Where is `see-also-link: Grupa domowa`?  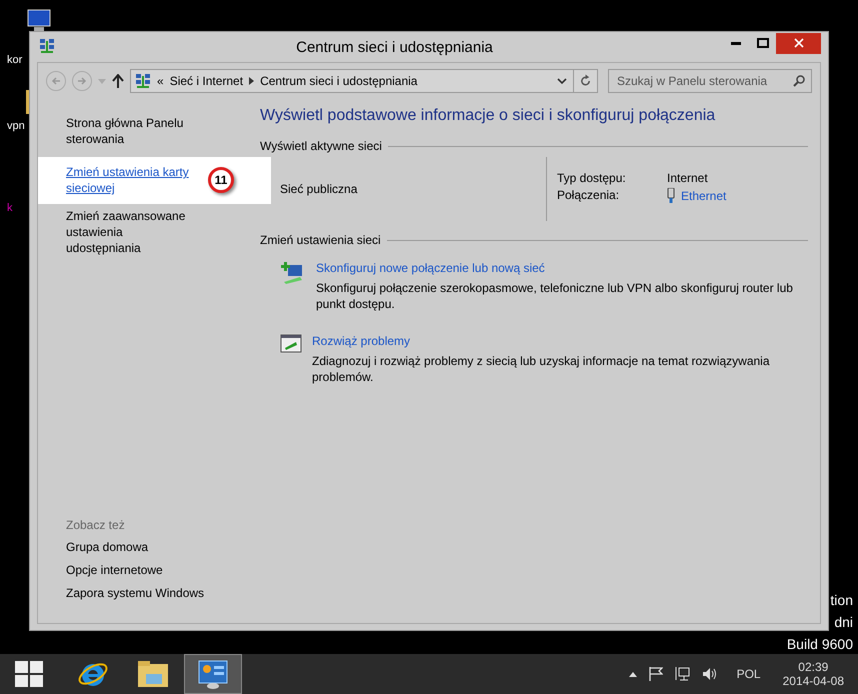
see-also-link: Grupa domowa is located at coordinates (149, 547).